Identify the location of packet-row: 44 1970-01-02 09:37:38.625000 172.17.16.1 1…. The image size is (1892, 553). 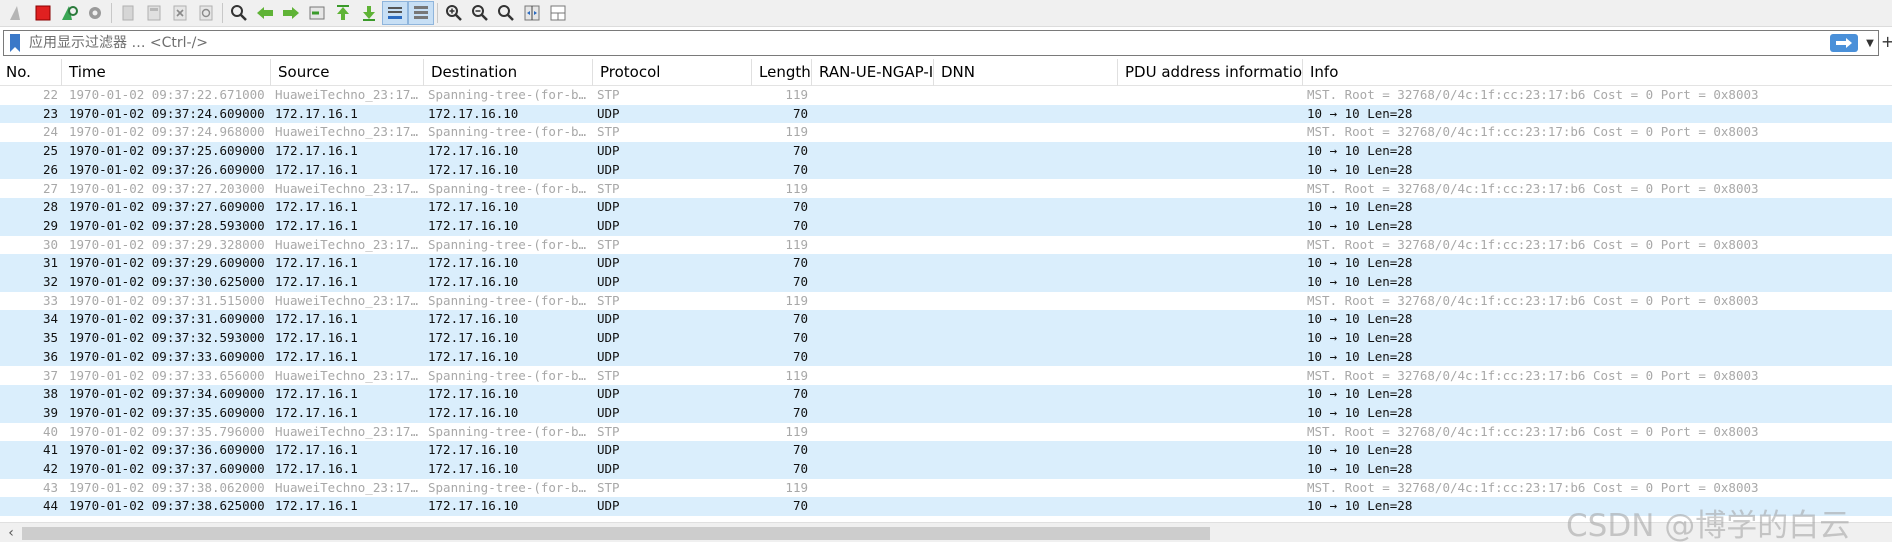
(946, 506).